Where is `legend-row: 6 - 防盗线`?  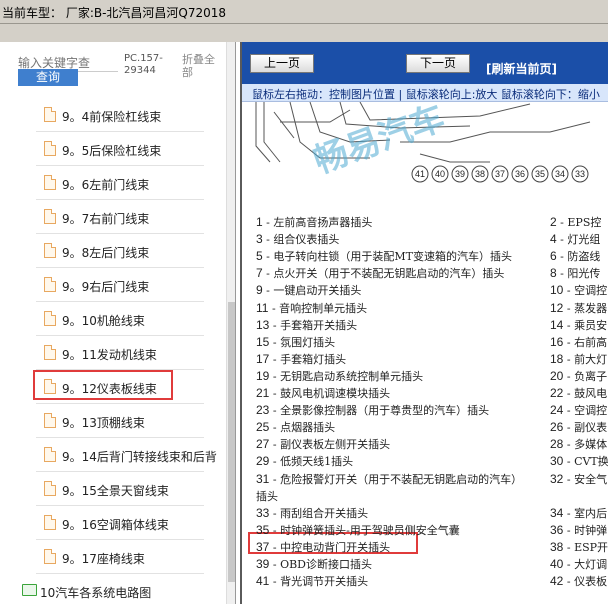
legend-row: 6 - 防盗线 is located at coordinates (575, 256).